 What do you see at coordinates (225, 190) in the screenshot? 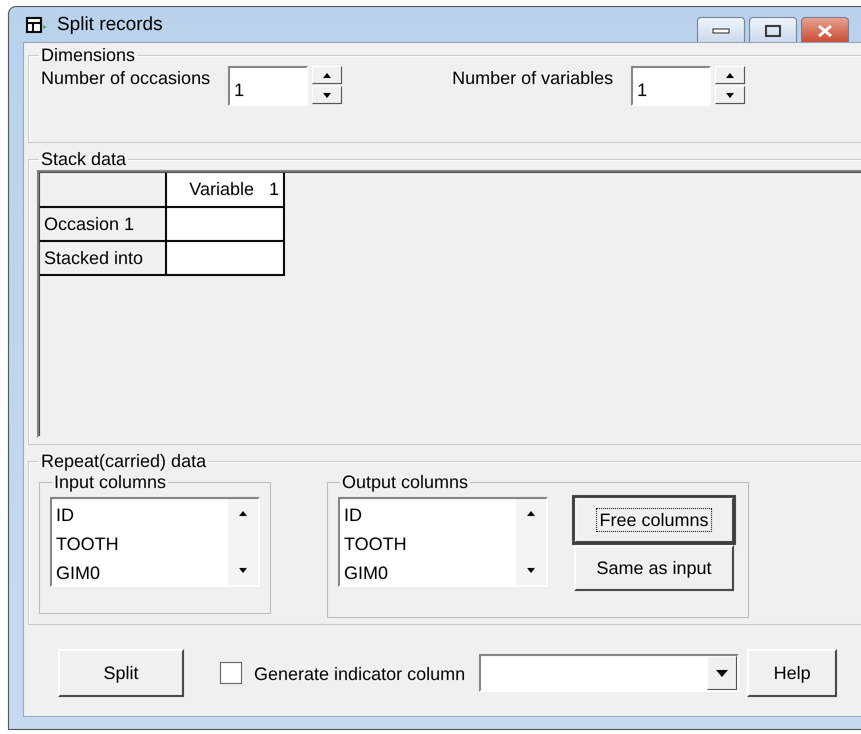
I see `column-header: Variable 1` at bounding box center [225, 190].